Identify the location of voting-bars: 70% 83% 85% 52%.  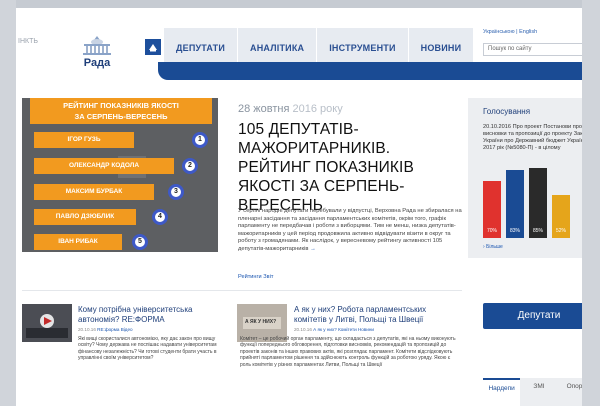
(532, 197).